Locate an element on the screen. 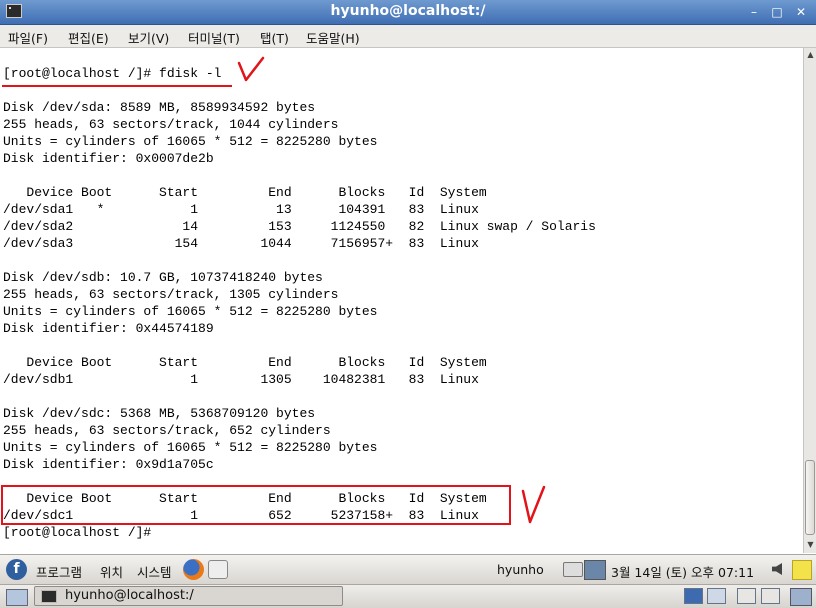  minimize-button: – is located at coordinates (754, 12).